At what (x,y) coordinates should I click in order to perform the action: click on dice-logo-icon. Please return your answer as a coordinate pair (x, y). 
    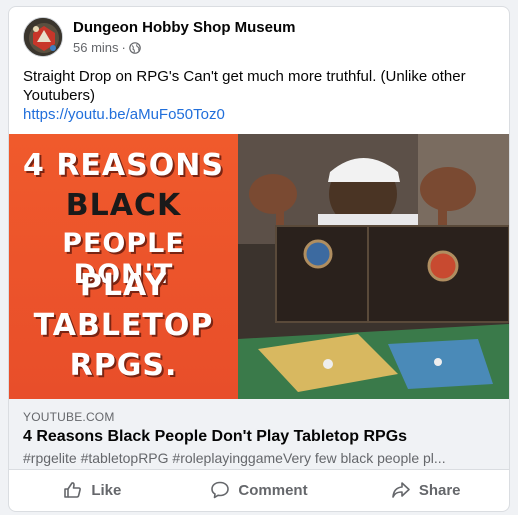
    Looking at the image, I should click on (43, 37).